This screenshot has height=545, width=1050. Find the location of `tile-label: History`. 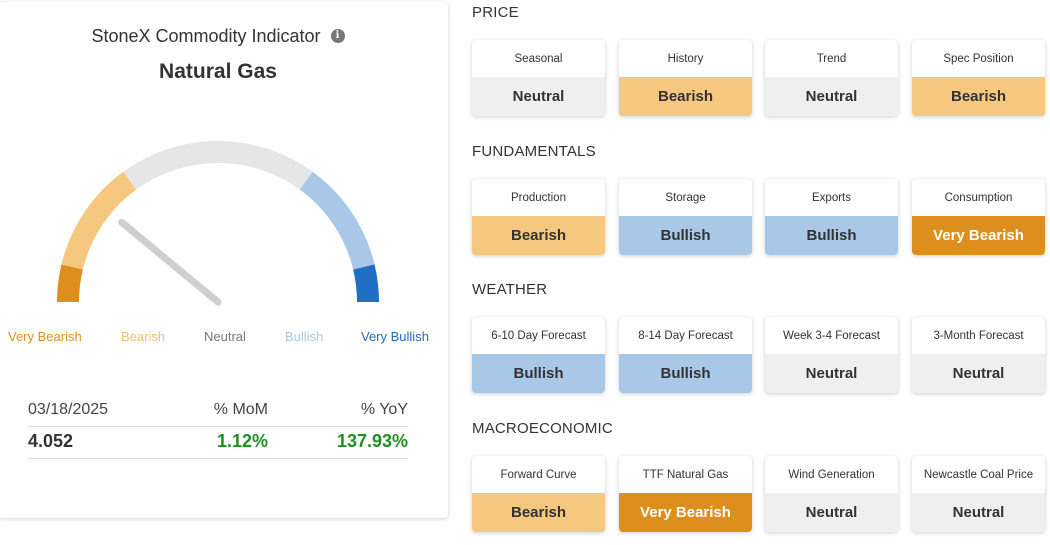

tile-label: History is located at coordinates (685, 58).